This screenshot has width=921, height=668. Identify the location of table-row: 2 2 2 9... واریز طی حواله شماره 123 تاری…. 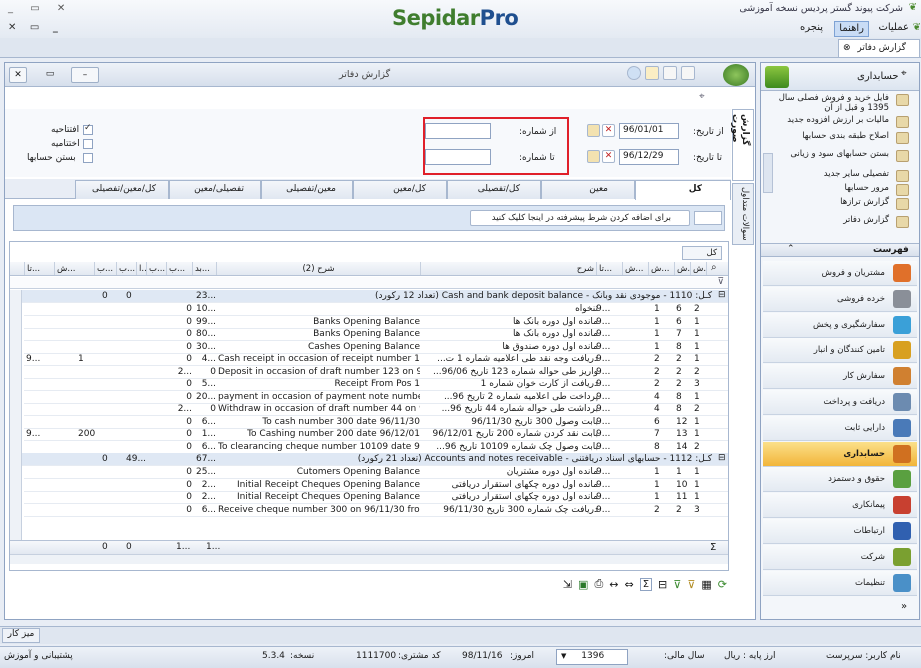
(376, 372).